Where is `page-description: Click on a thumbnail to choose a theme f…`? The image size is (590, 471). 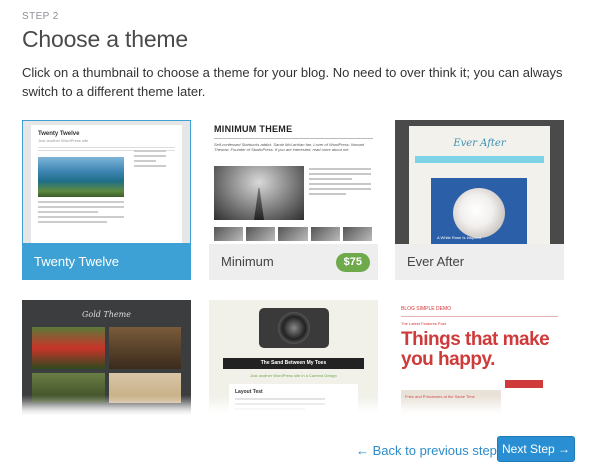
page-description: Click on a thumbnail to choose a theme f… is located at coordinates (292, 82).